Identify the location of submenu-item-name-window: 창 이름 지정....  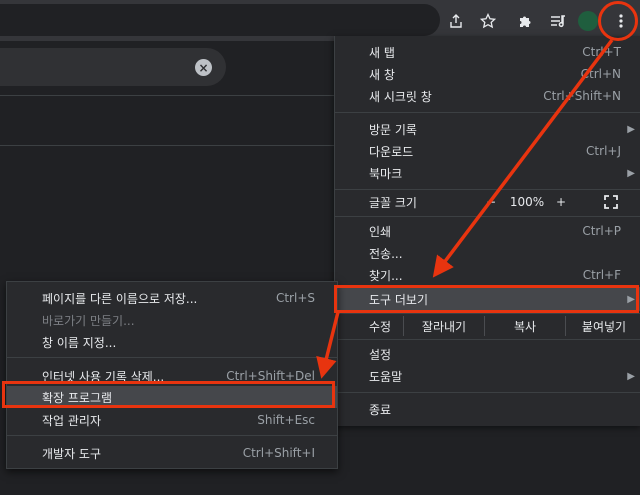
(172, 342).